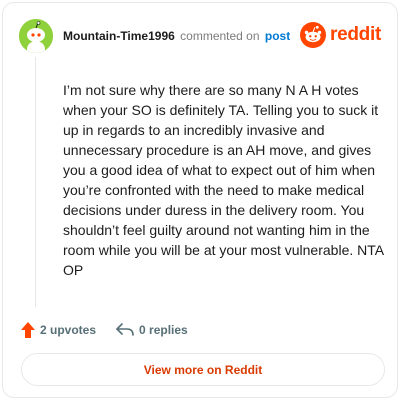 This screenshot has width=400, height=400. Describe the element at coordinates (119, 36) in the screenshot. I see `username-link: Mountain-Time1996` at that location.